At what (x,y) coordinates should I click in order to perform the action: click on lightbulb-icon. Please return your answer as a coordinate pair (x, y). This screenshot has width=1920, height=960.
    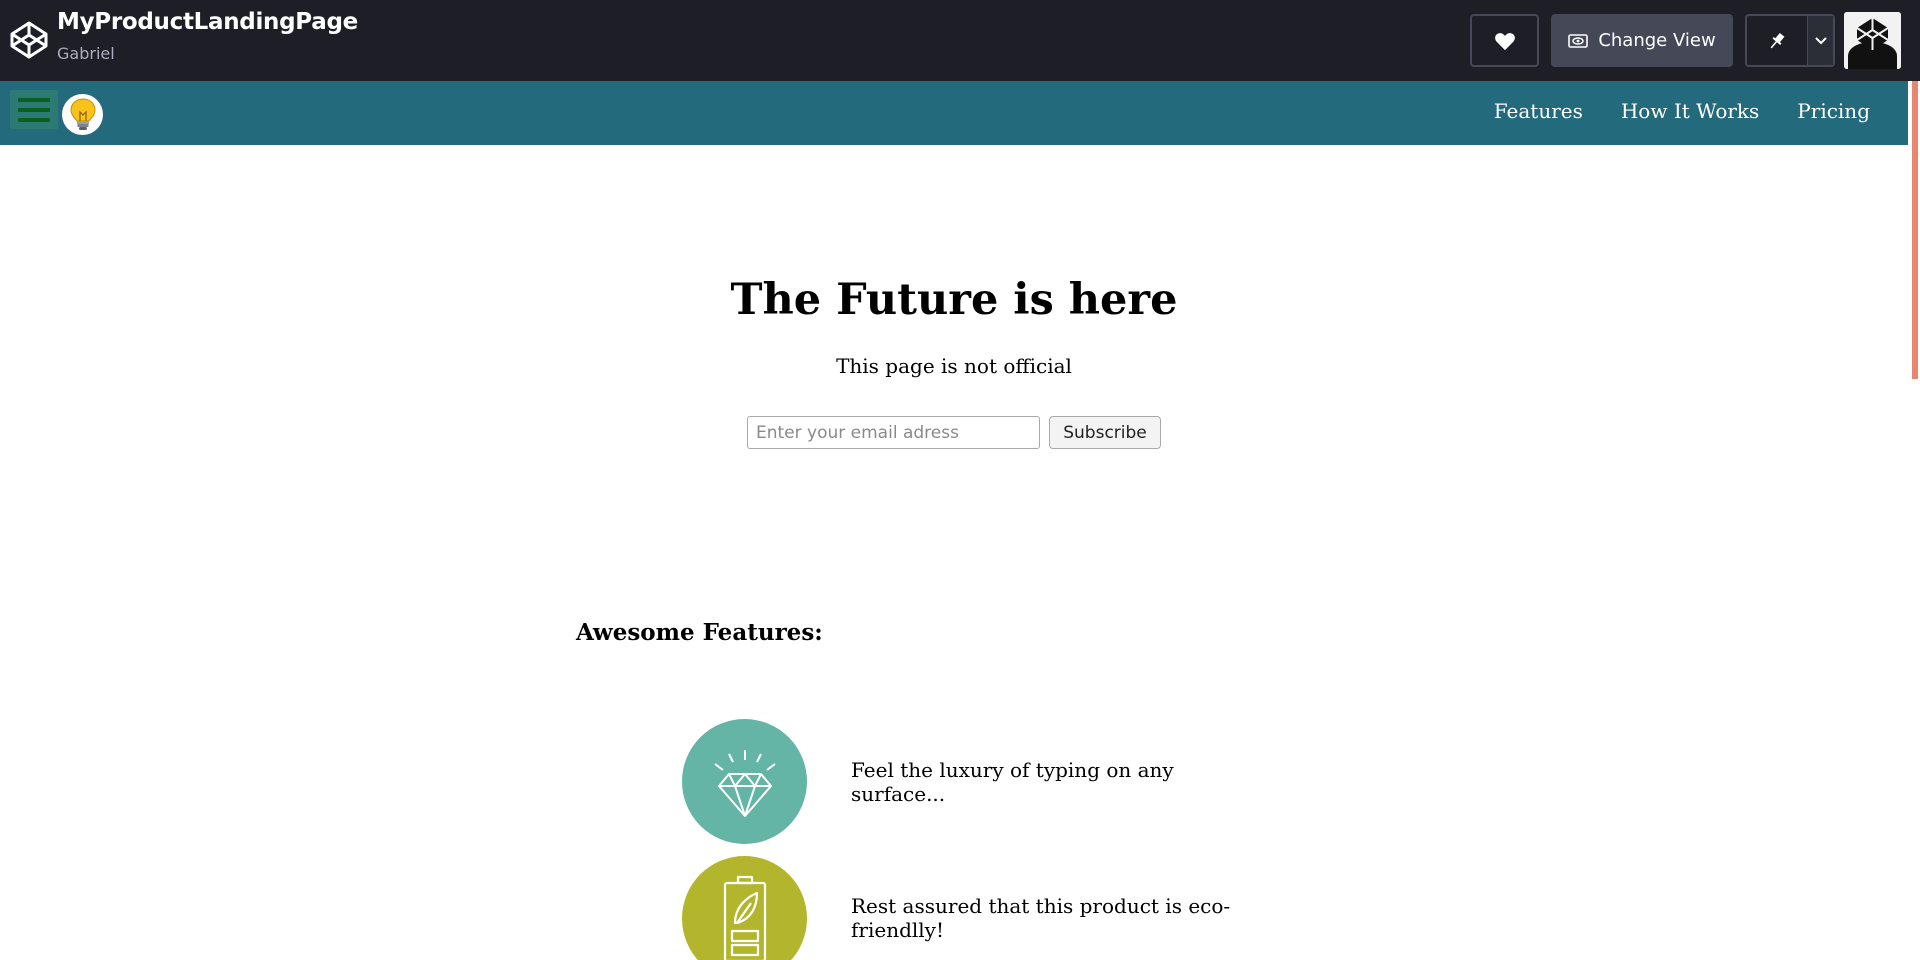
    Looking at the image, I should click on (82, 114).